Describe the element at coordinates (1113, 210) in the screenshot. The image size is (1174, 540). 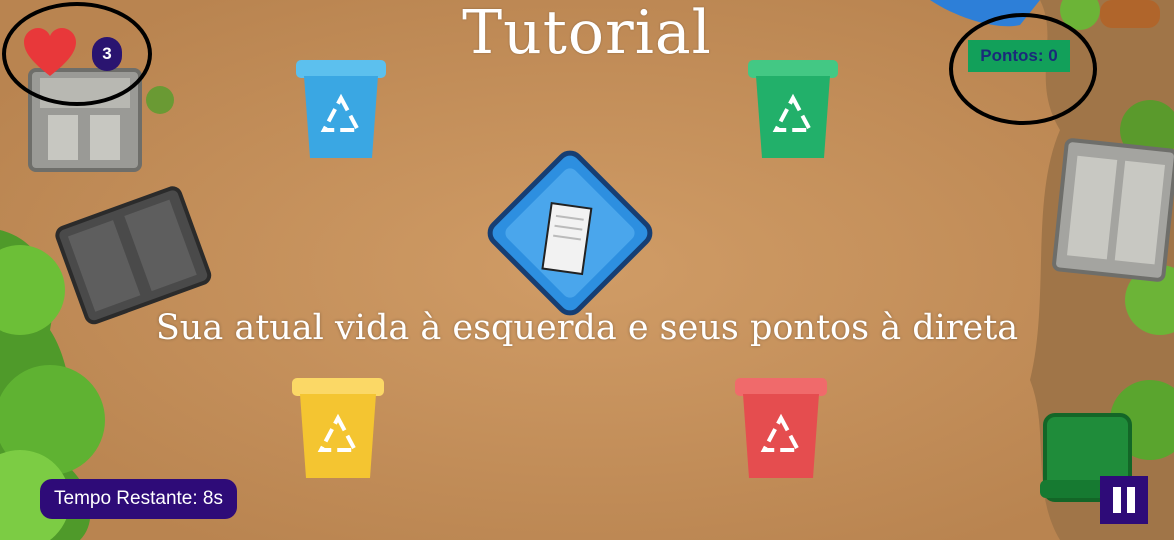
I see `grey-dumpster-right` at that location.